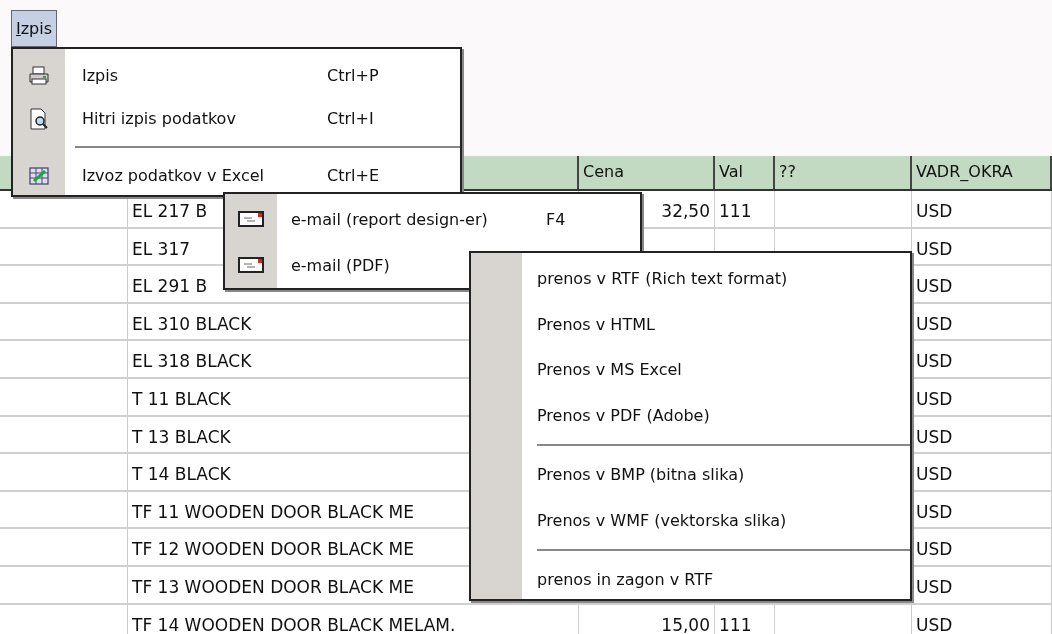  Describe the element at coordinates (273, 549) in the screenshot. I see `table-cell: TF 12 WOODEN DOOR BLACK ME` at that location.